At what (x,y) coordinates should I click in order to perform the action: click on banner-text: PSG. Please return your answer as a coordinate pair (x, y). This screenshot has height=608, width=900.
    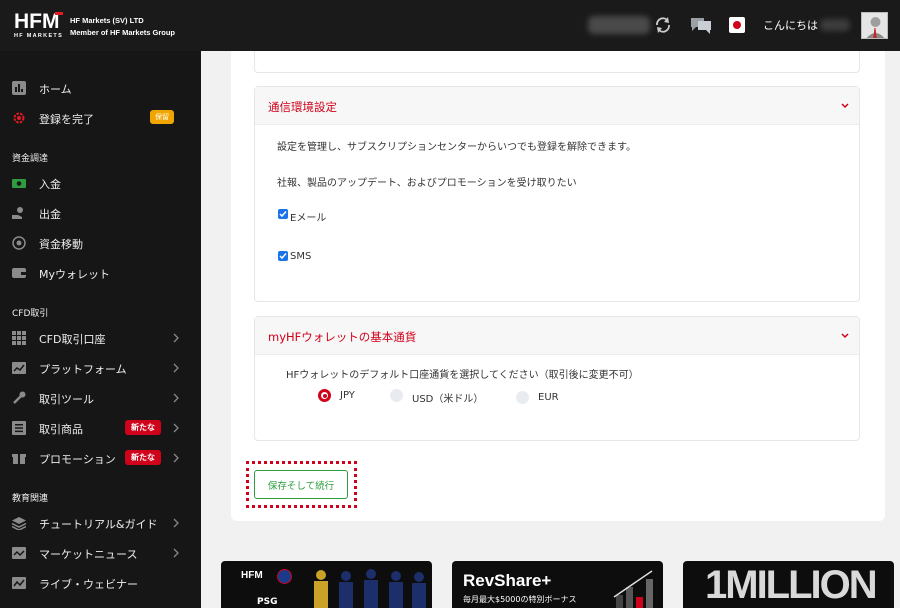
    Looking at the image, I should click on (267, 602).